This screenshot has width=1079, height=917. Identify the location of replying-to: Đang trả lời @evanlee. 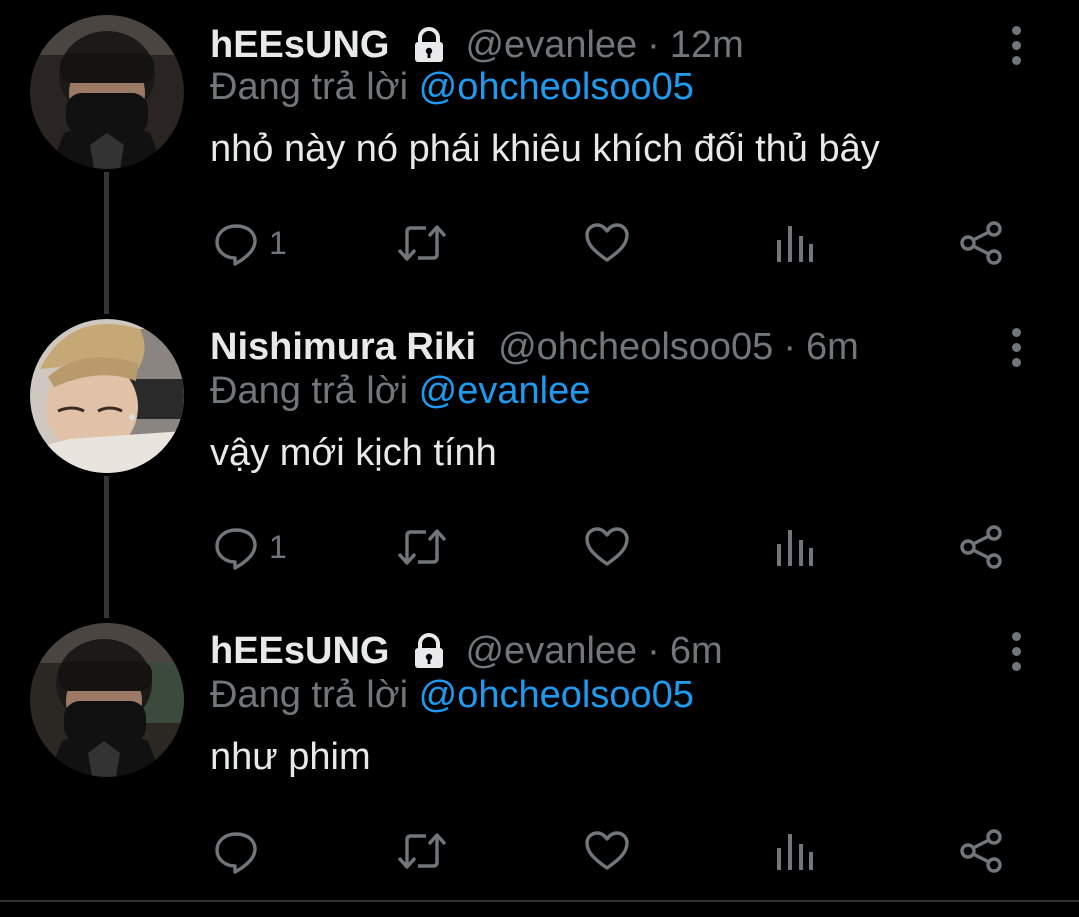
(400, 391).